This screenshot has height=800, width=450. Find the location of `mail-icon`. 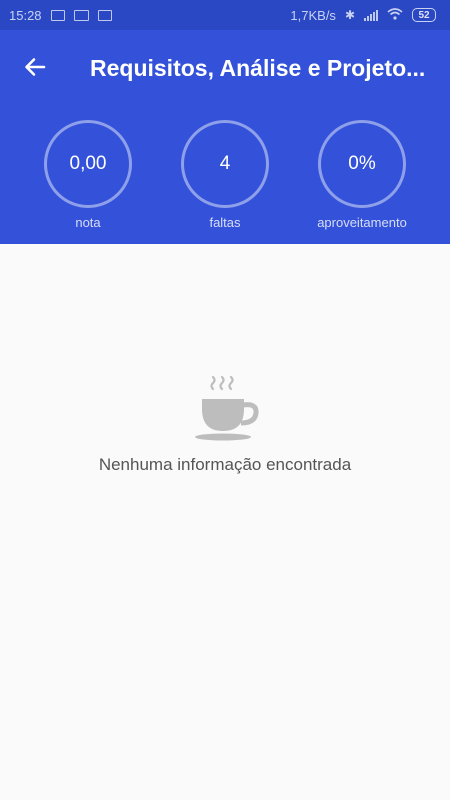

mail-icon is located at coordinates (81, 15).